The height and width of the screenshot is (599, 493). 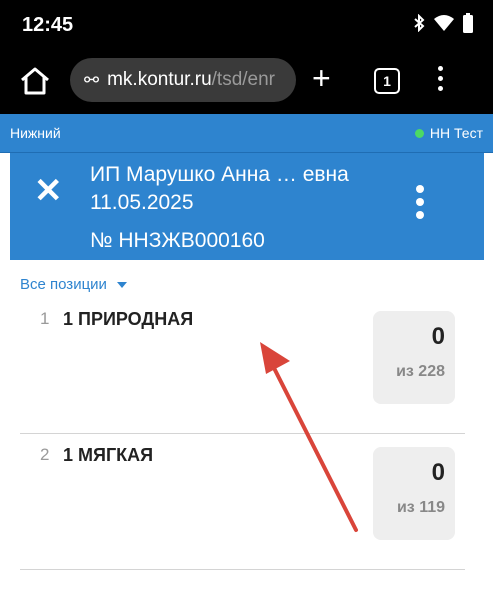 I want to click on url-path: /tsd/enr, so click(x=243, y=79).